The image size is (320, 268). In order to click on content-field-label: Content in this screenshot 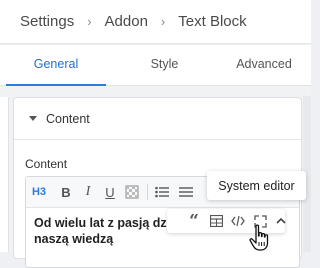, I will do `click(46, 164)`.